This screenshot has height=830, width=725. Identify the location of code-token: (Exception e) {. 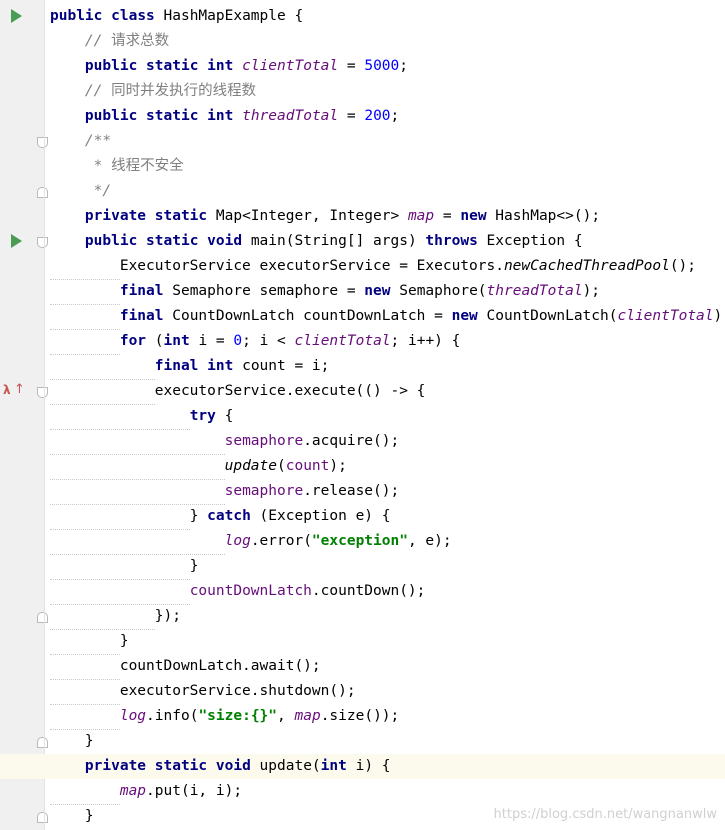
(320, 516).